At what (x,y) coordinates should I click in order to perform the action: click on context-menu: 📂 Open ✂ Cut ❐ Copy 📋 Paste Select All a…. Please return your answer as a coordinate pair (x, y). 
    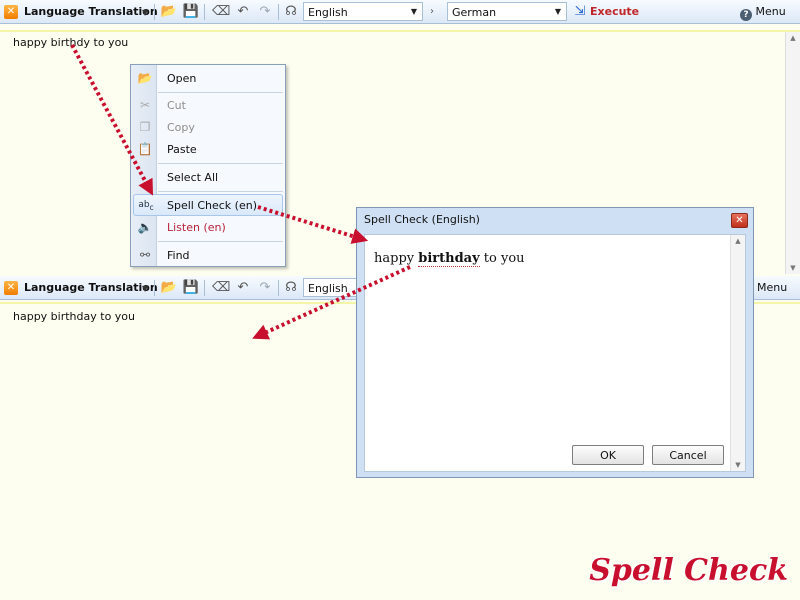
    Looking at the image, I should click on (208, 165).